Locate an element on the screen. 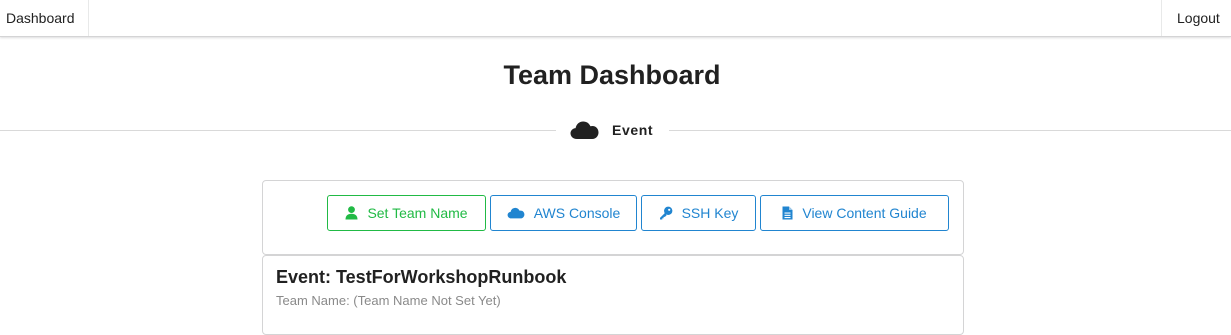 The image size is (1231, 335). file-icon is located at coordinates (787, 213).